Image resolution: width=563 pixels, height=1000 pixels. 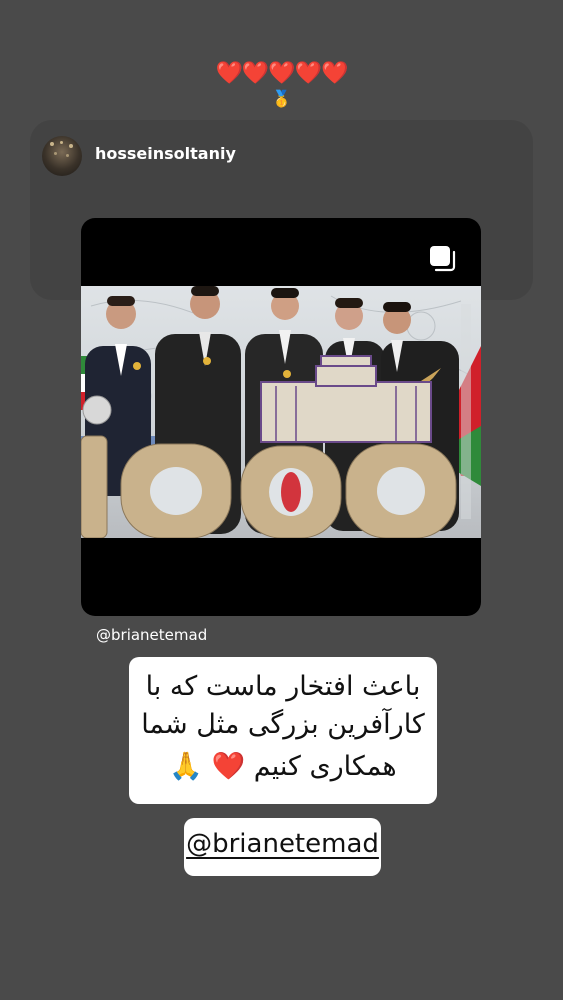 What do you see at coordinates (283, 686) in the screenshot?
I see `sticker-line-1: باعث افتخار ماست که با` at bounding box center [283, 686].